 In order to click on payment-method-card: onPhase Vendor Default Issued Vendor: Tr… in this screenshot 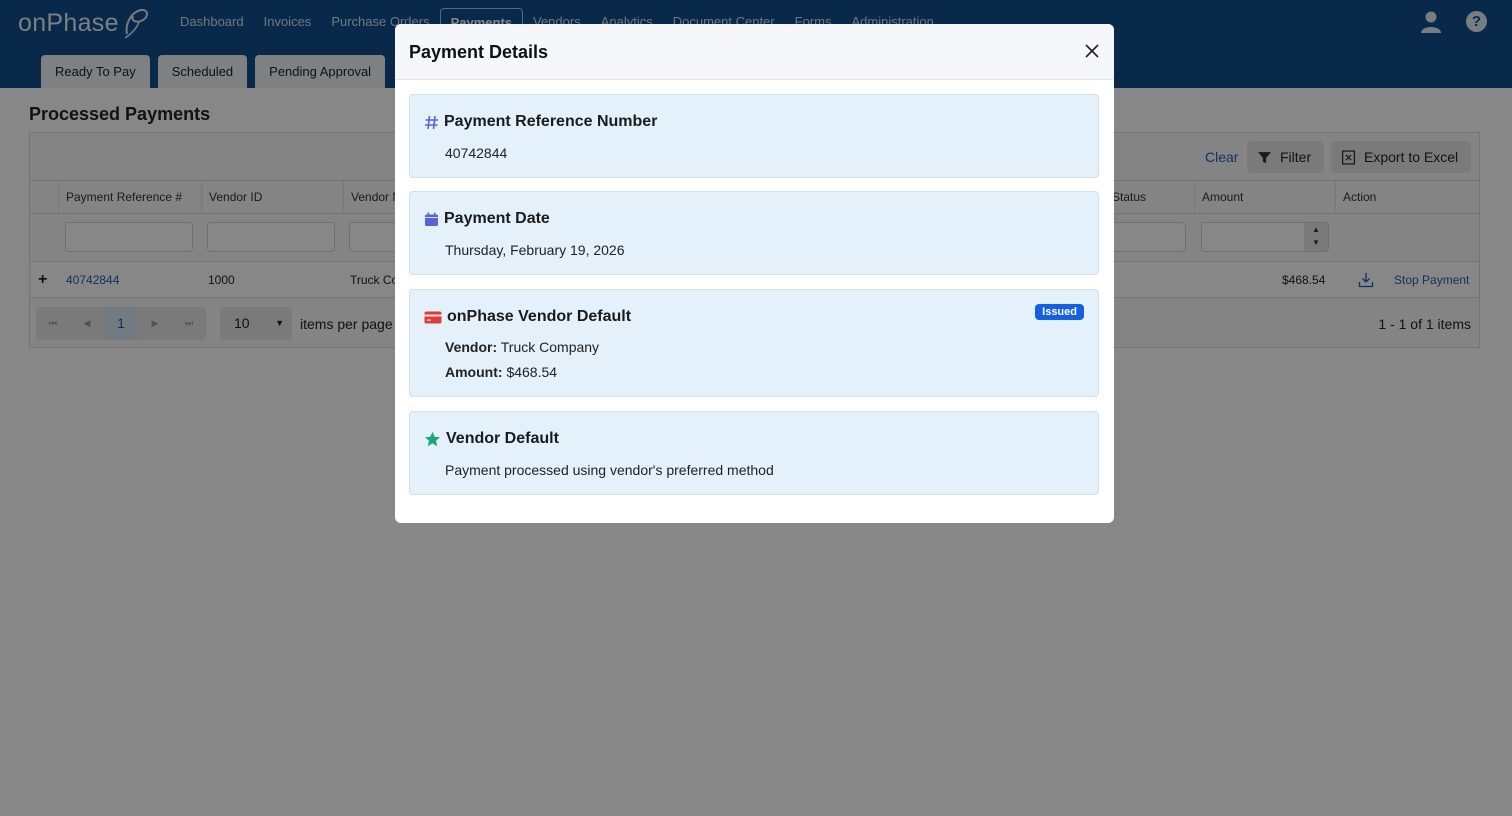, I will do `click(754, 343)`.